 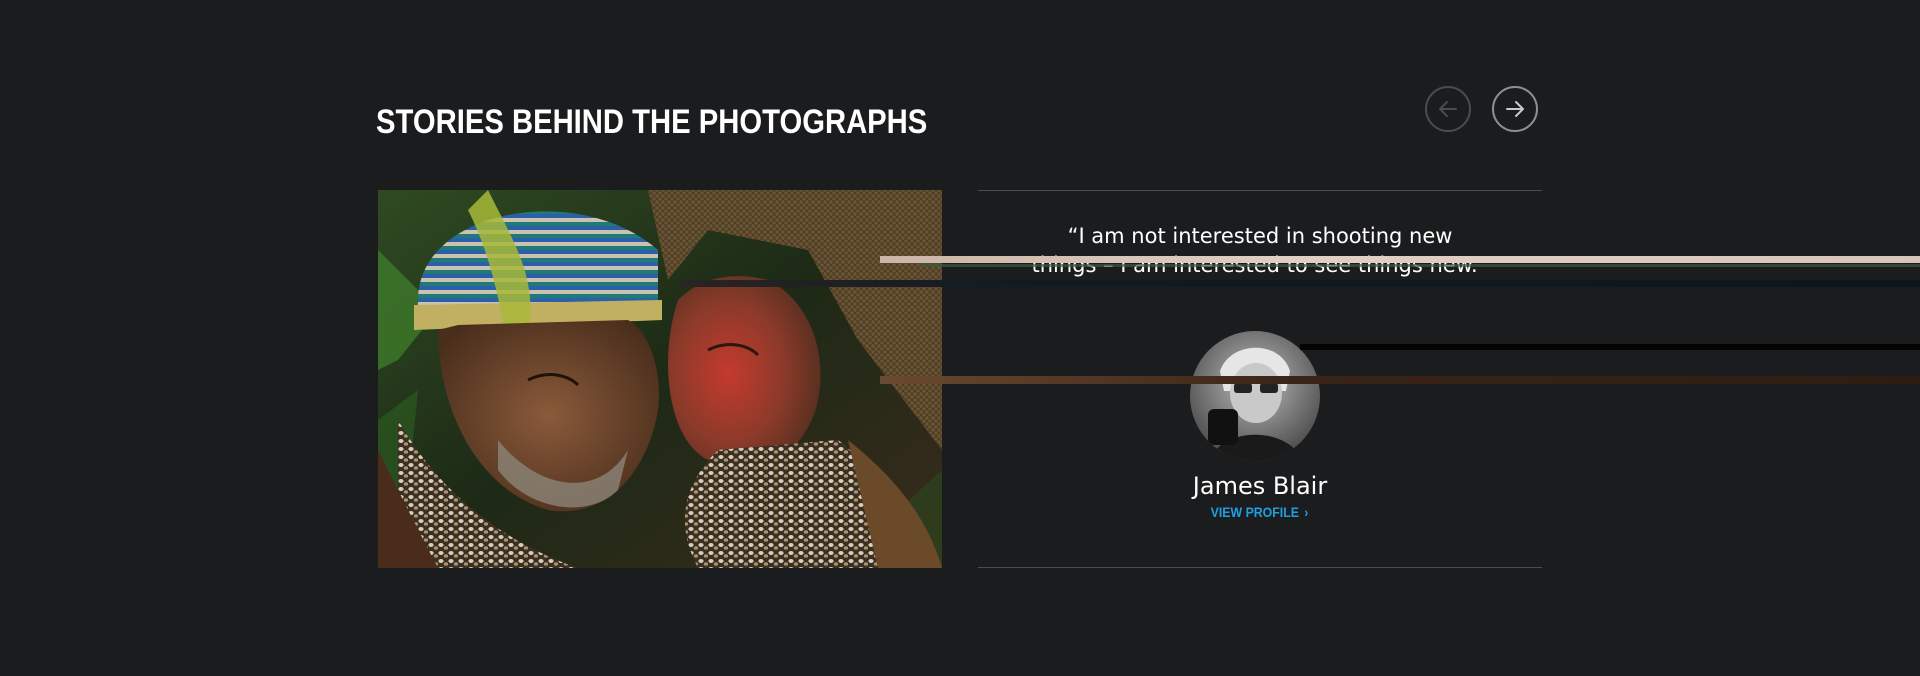 What do you see at coordinates (1306, 512) in the screenshot?
I see `chevron-right-icon: ›` at bounding box center [1306, 512].